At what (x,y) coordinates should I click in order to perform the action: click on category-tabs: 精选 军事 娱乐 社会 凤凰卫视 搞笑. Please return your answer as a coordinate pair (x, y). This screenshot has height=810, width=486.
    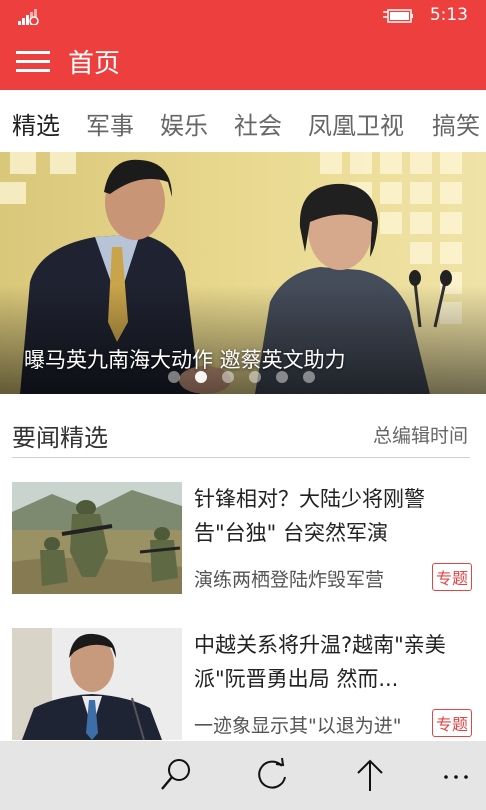
    Looking at the image, I should click on (243, 121).